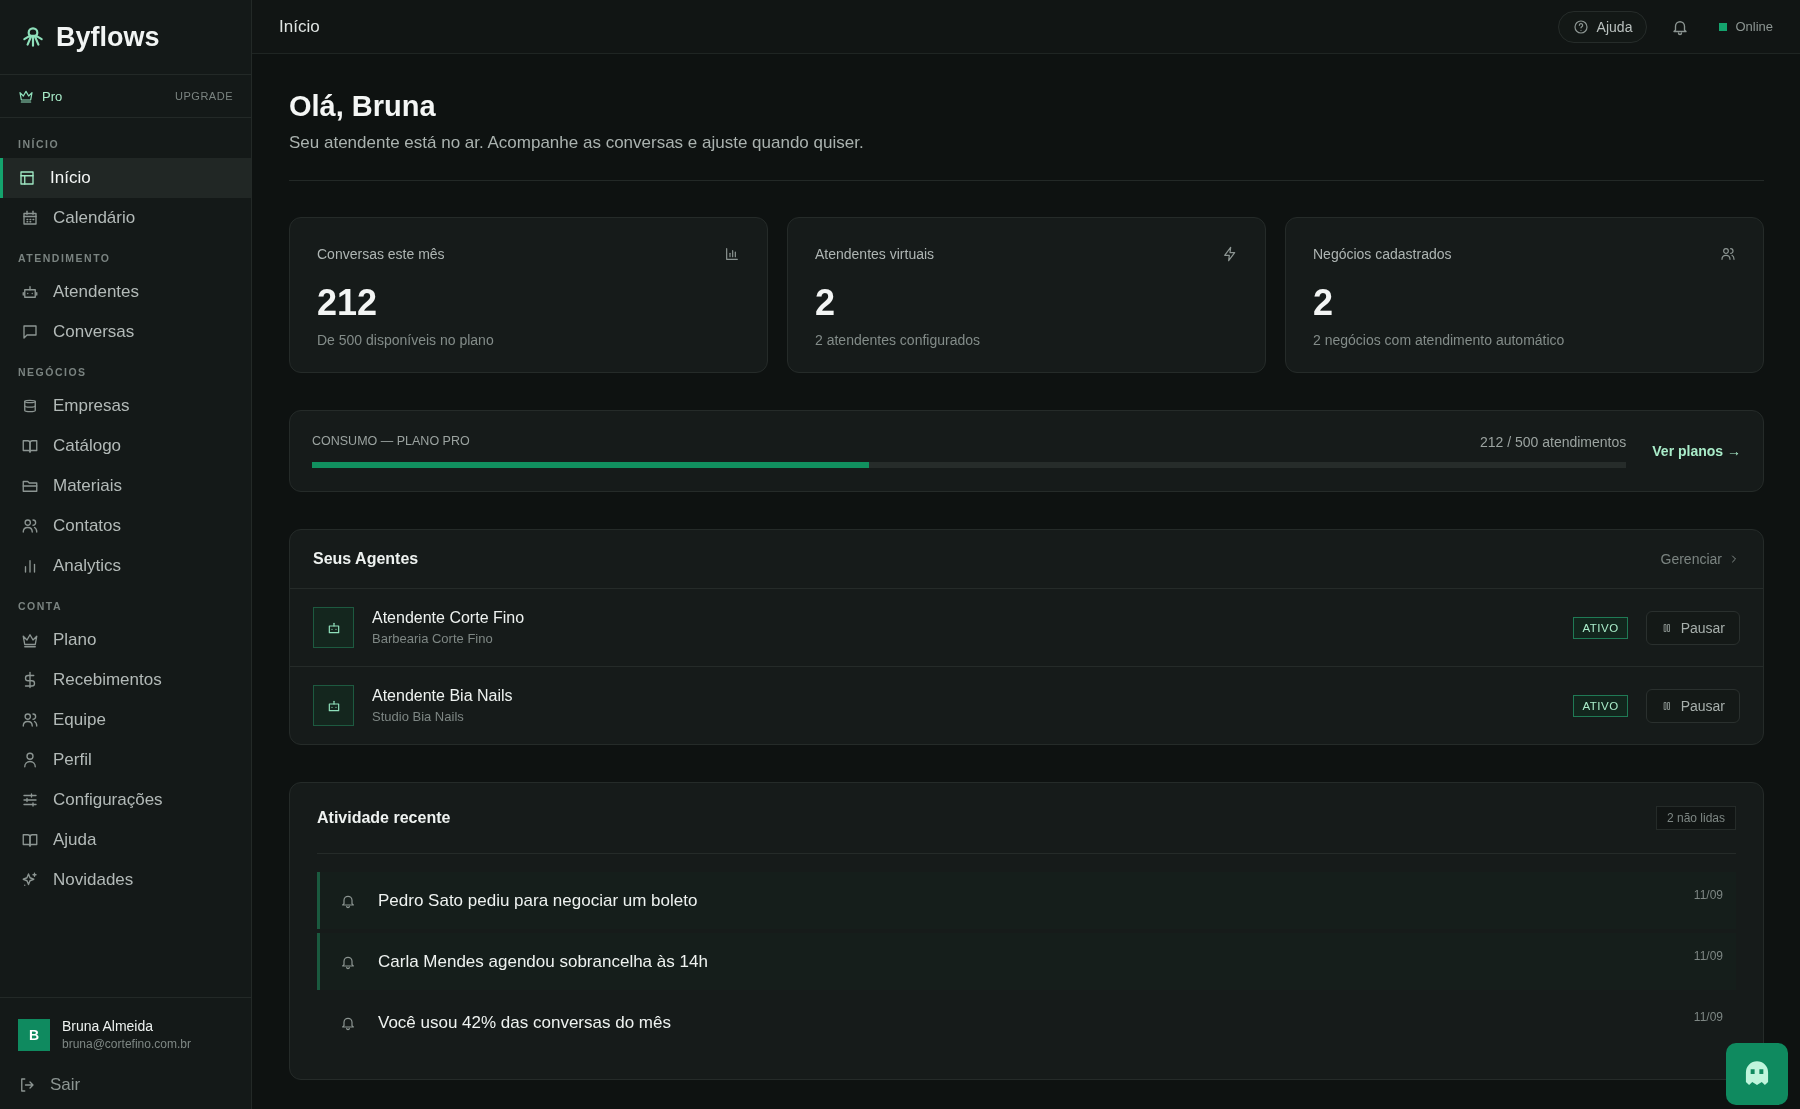 The width and height of the screenshot is (1800, 1109). Describe the element at coordinates (125, 446) in the screenshot. I see `nav-item: Catálogo` at that location.